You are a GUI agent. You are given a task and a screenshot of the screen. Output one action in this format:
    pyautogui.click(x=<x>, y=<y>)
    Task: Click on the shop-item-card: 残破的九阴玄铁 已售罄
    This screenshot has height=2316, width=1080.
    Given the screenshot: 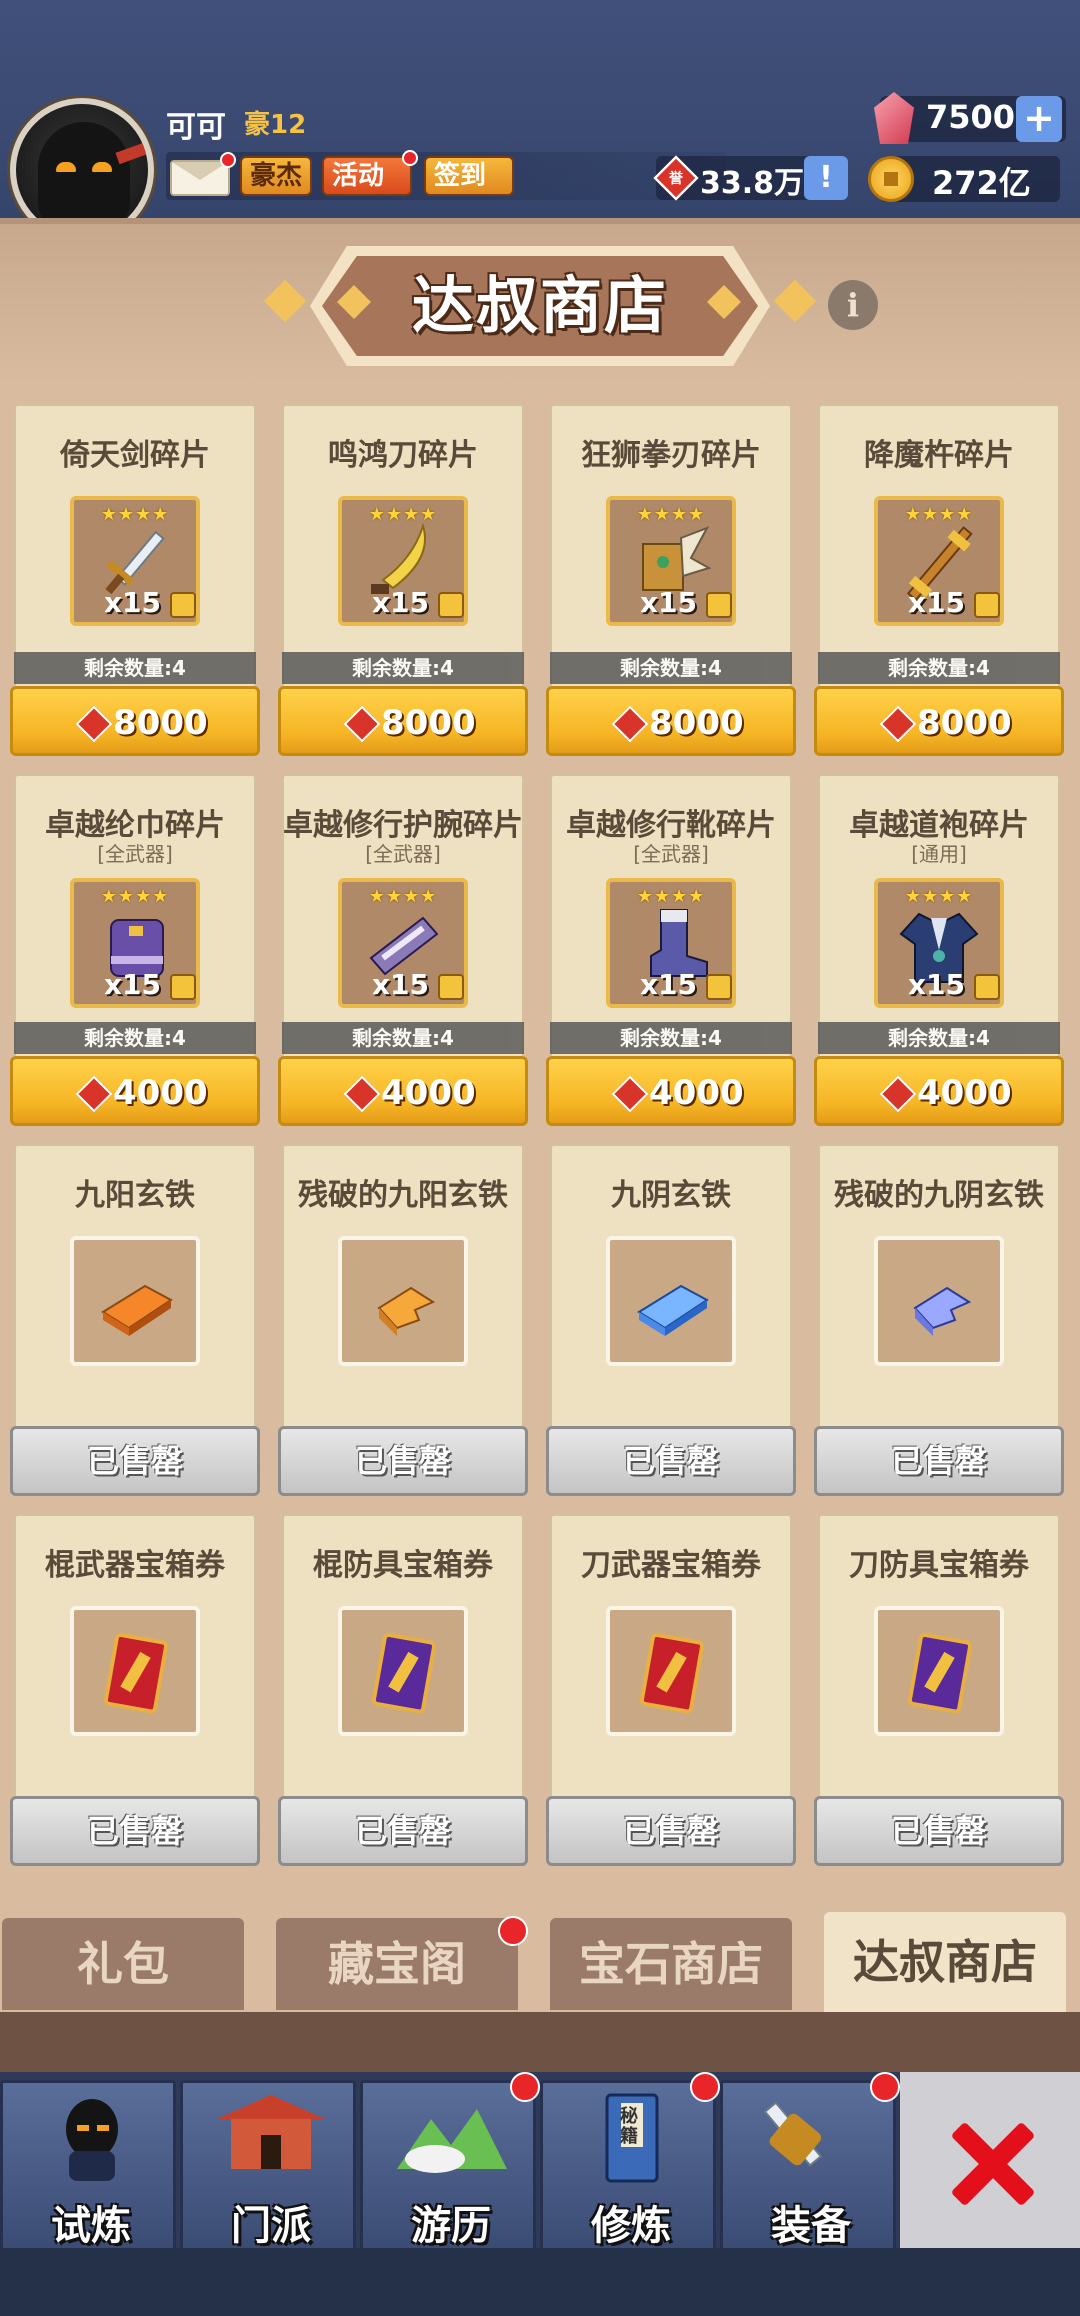 What is the action you would take?
    pyautogui.click(x=939, y=1322)
    